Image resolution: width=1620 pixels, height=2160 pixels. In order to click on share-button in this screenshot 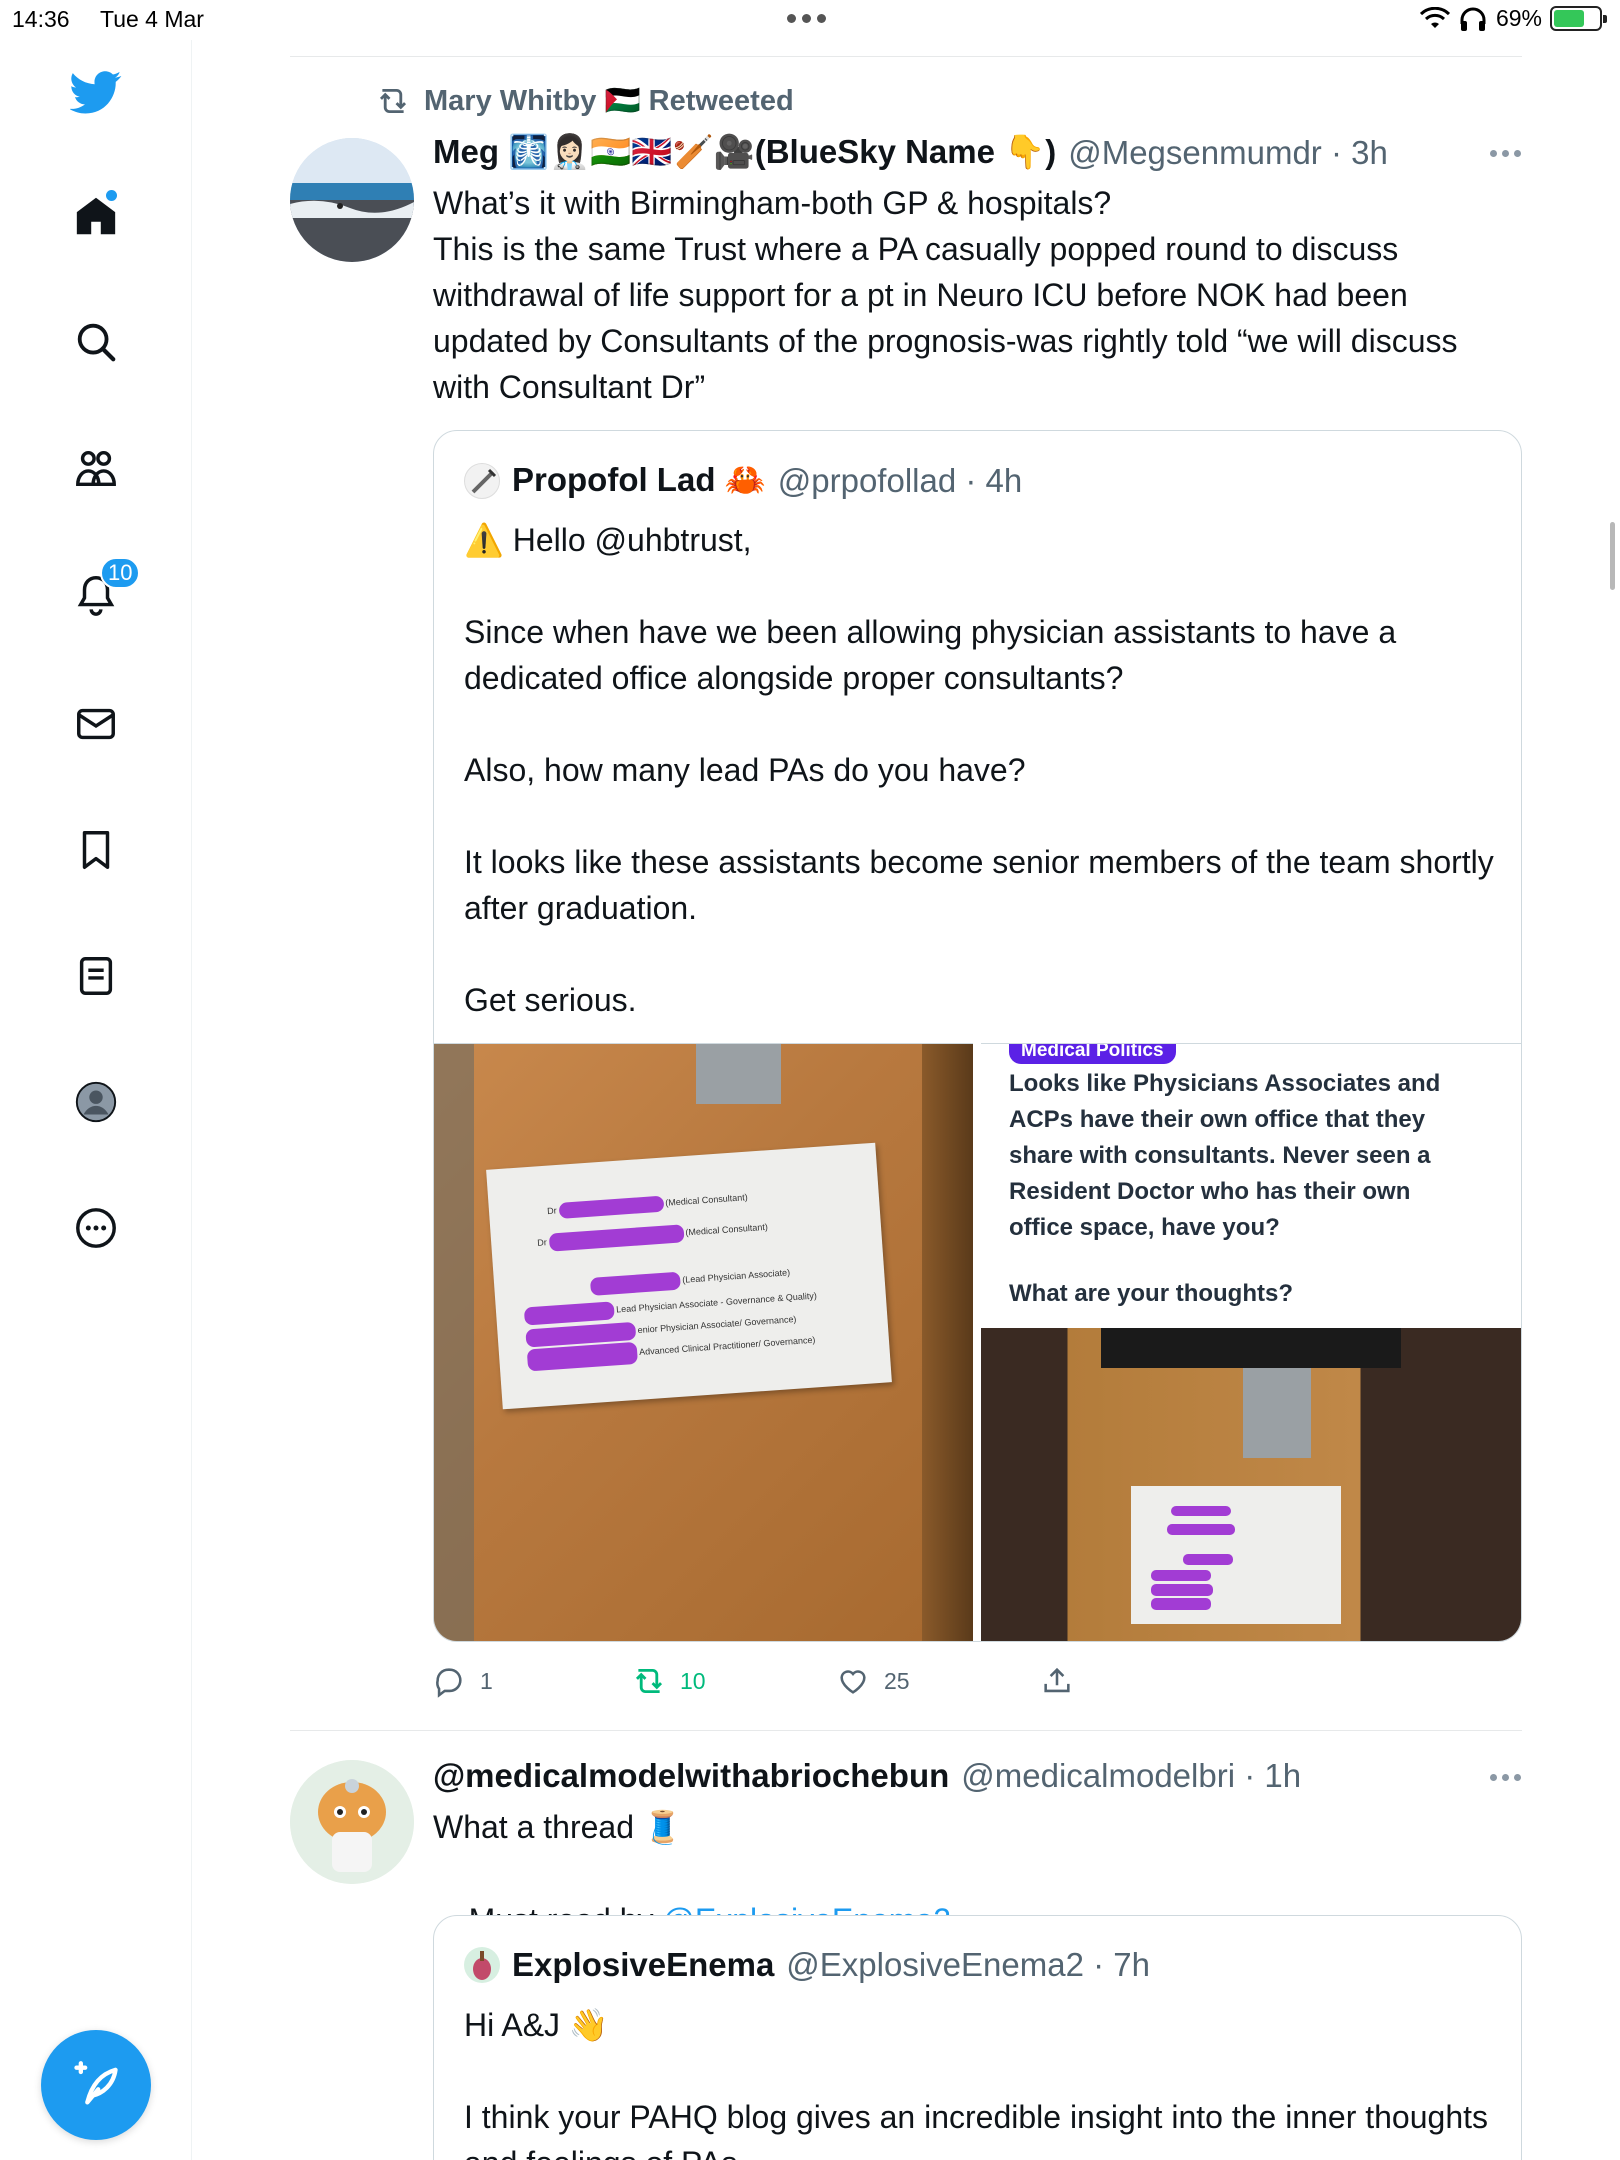, I will do `click(1057, 1681)`.